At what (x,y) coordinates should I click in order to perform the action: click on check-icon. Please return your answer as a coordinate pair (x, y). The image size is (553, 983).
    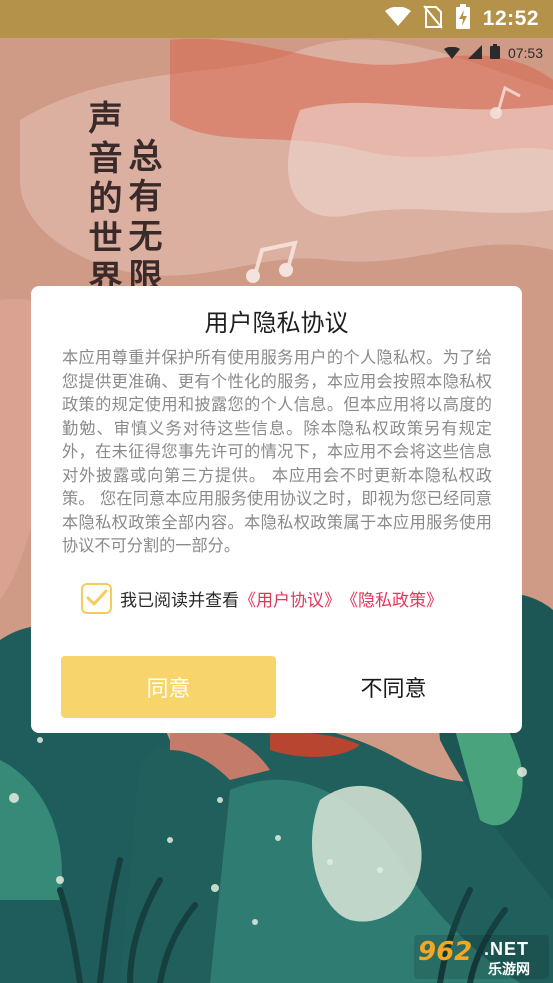
    Looking at the image, I should click on (96, 597).